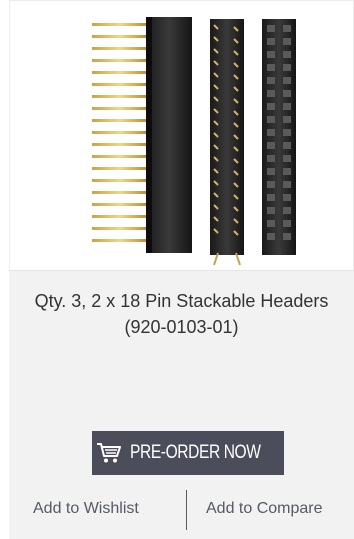 The image size is (354, 539). I want to click on add-to-compare-link: Add to Compare, so click(264, 509).